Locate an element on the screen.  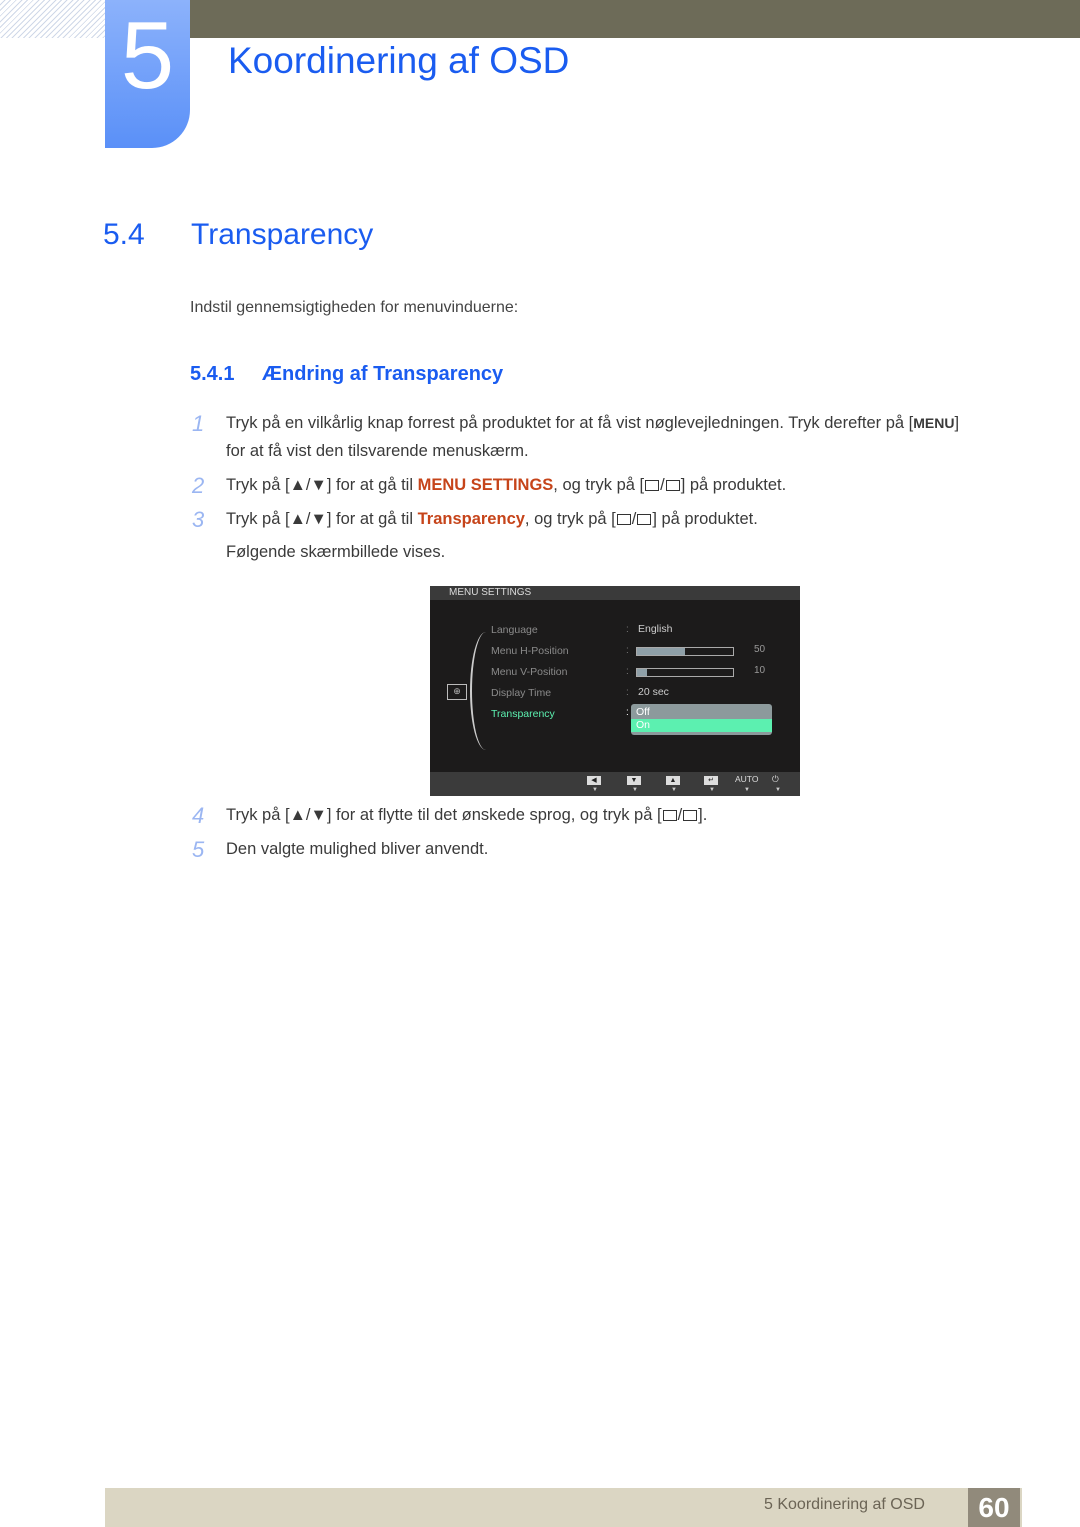
step-number: 4 is located at coordinates (198, 815).